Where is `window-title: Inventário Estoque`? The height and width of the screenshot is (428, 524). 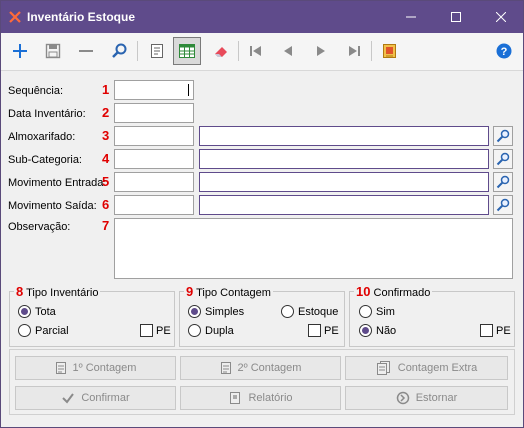 window-title: Inventário Estoque is located at coordinates (81, 17).